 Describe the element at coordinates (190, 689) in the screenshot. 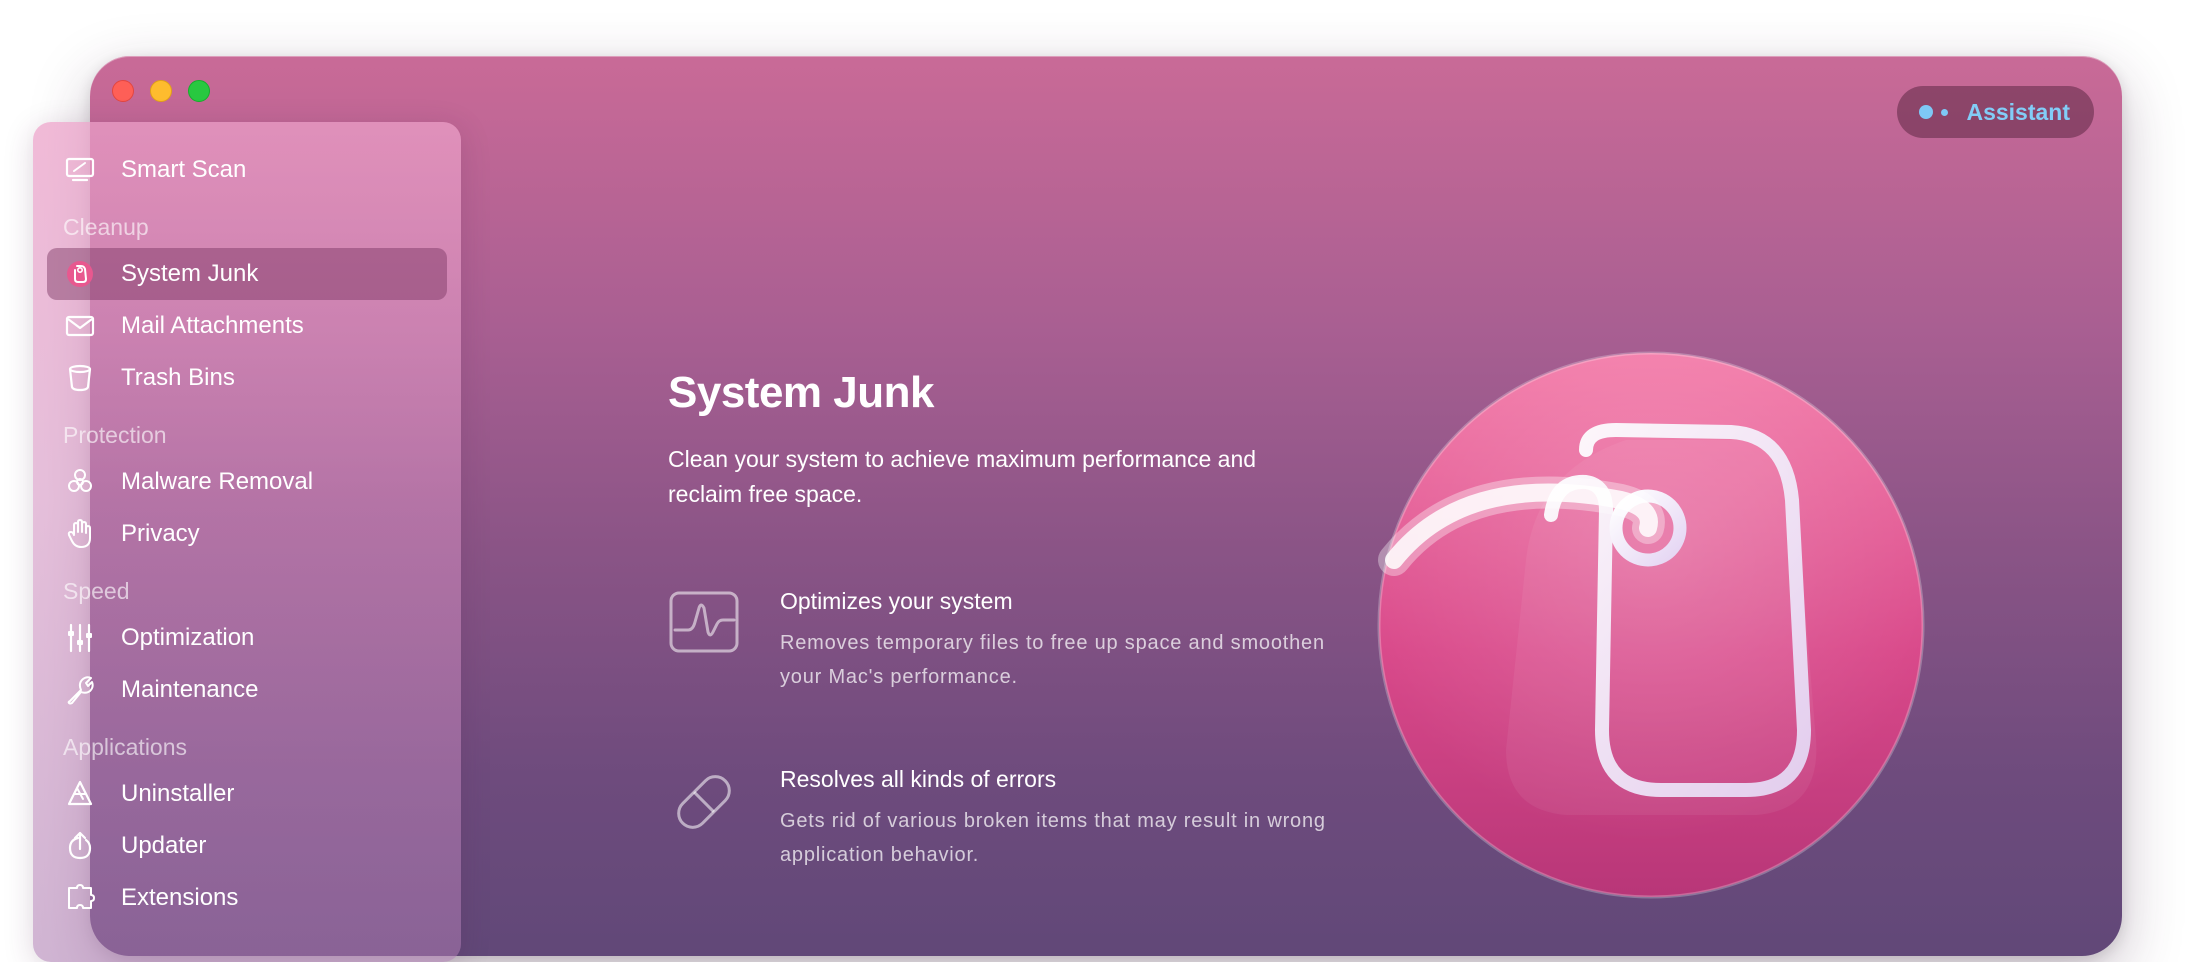

I see `sidebar-item-label: Maintenance` at that location.